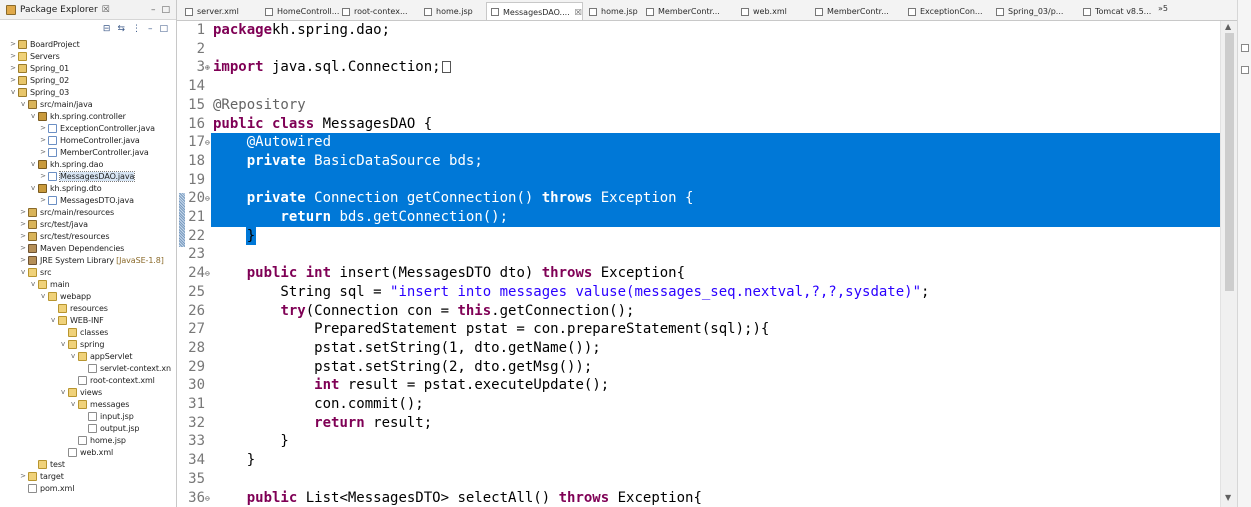 The height and width of the screenshot is (507, 1251). Describe the element at coordinates (97, 128) in the screenshot. I see `tree-item: > ExceptionController.java` at that location.